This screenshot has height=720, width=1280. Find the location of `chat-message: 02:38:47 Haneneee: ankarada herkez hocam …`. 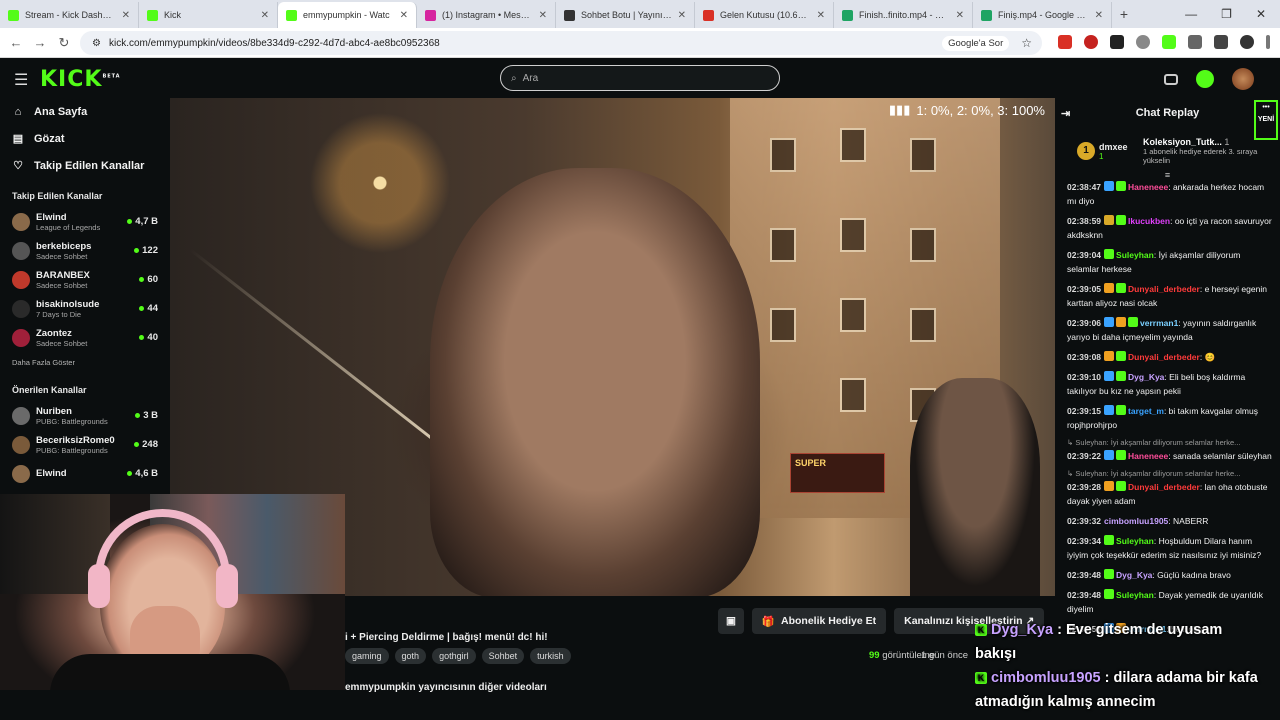

chat-message: 02:38:47 Haneneee: ankarada herkez hocam … is located at coordinates (1169, 194).